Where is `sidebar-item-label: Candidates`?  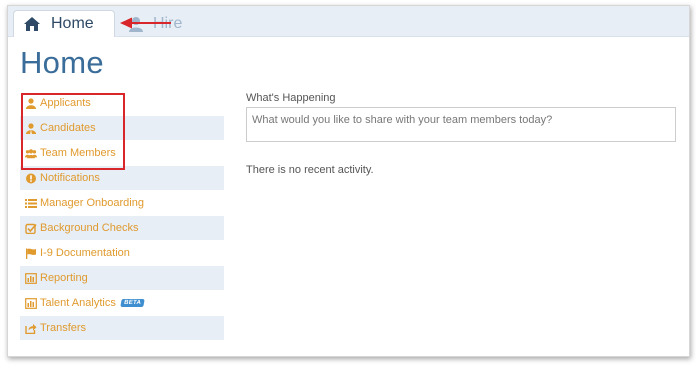 sidebar-item-label: Candidates is located at coordinates (68, 128).